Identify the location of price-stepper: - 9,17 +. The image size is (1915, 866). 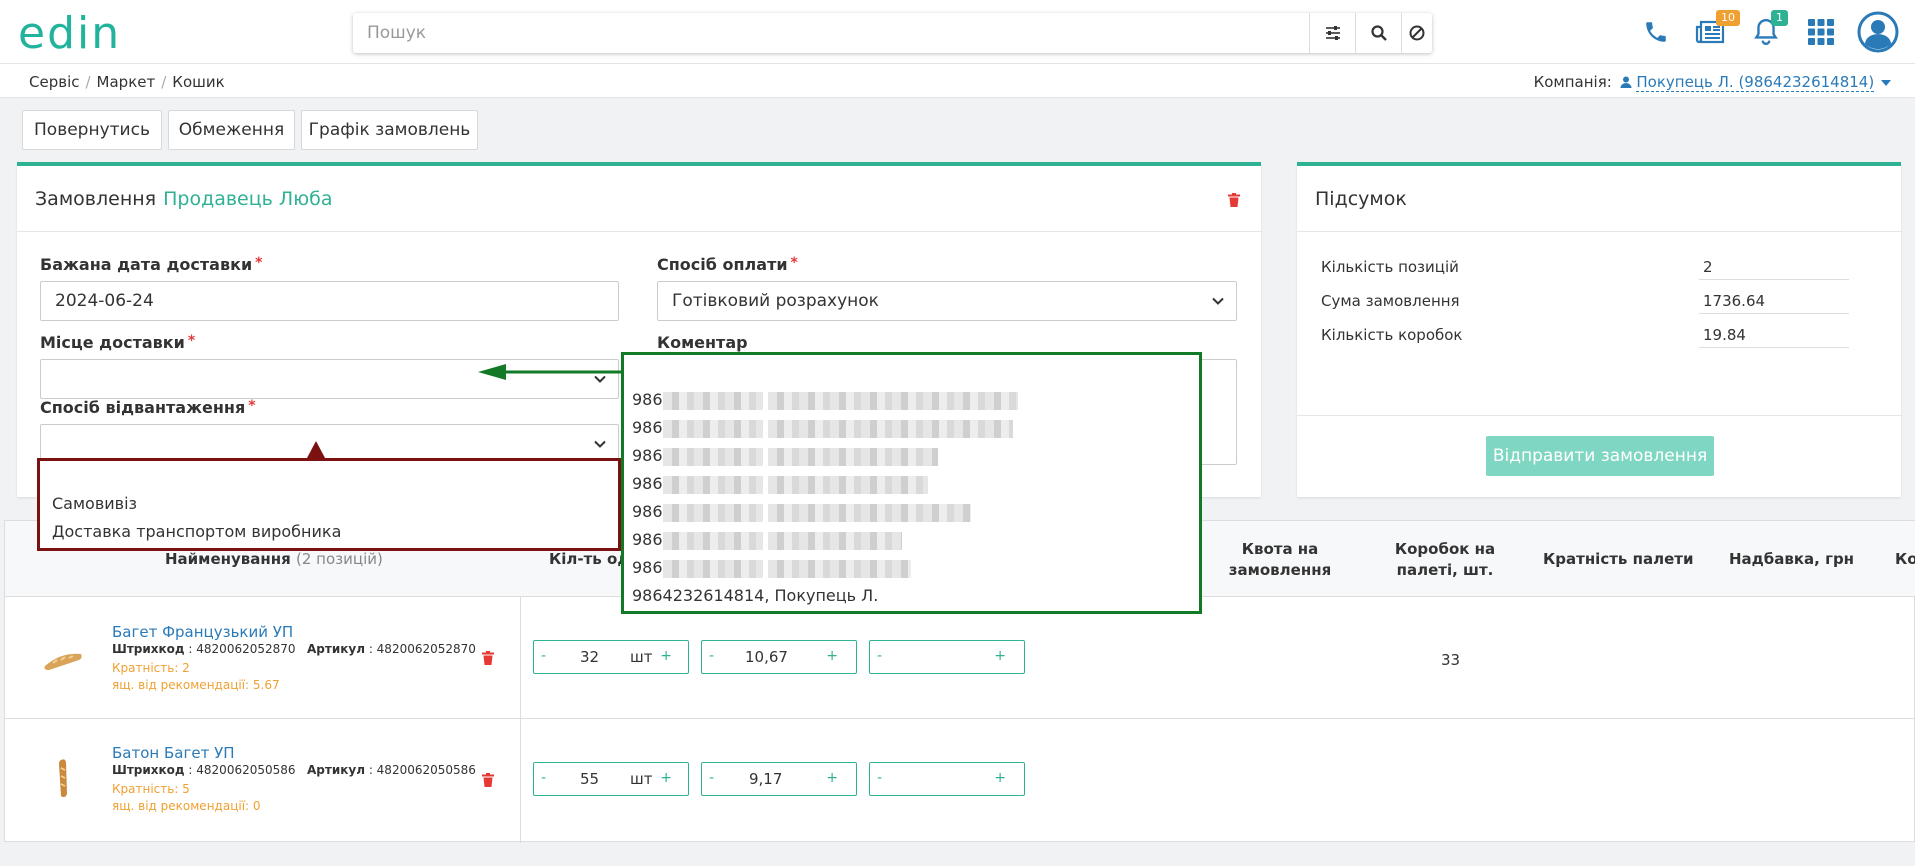
(779, 779).